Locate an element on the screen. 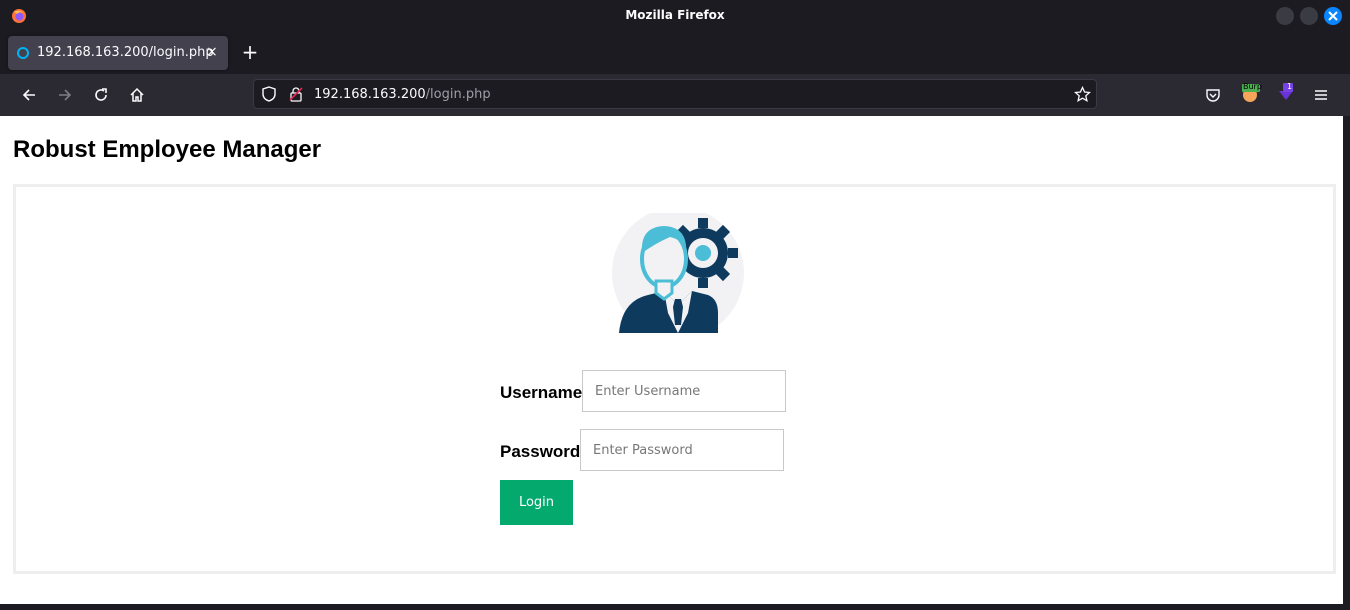 The width and height of the screenshot is (1350, 610). close-window-button is located at coordinates (1333, 16).